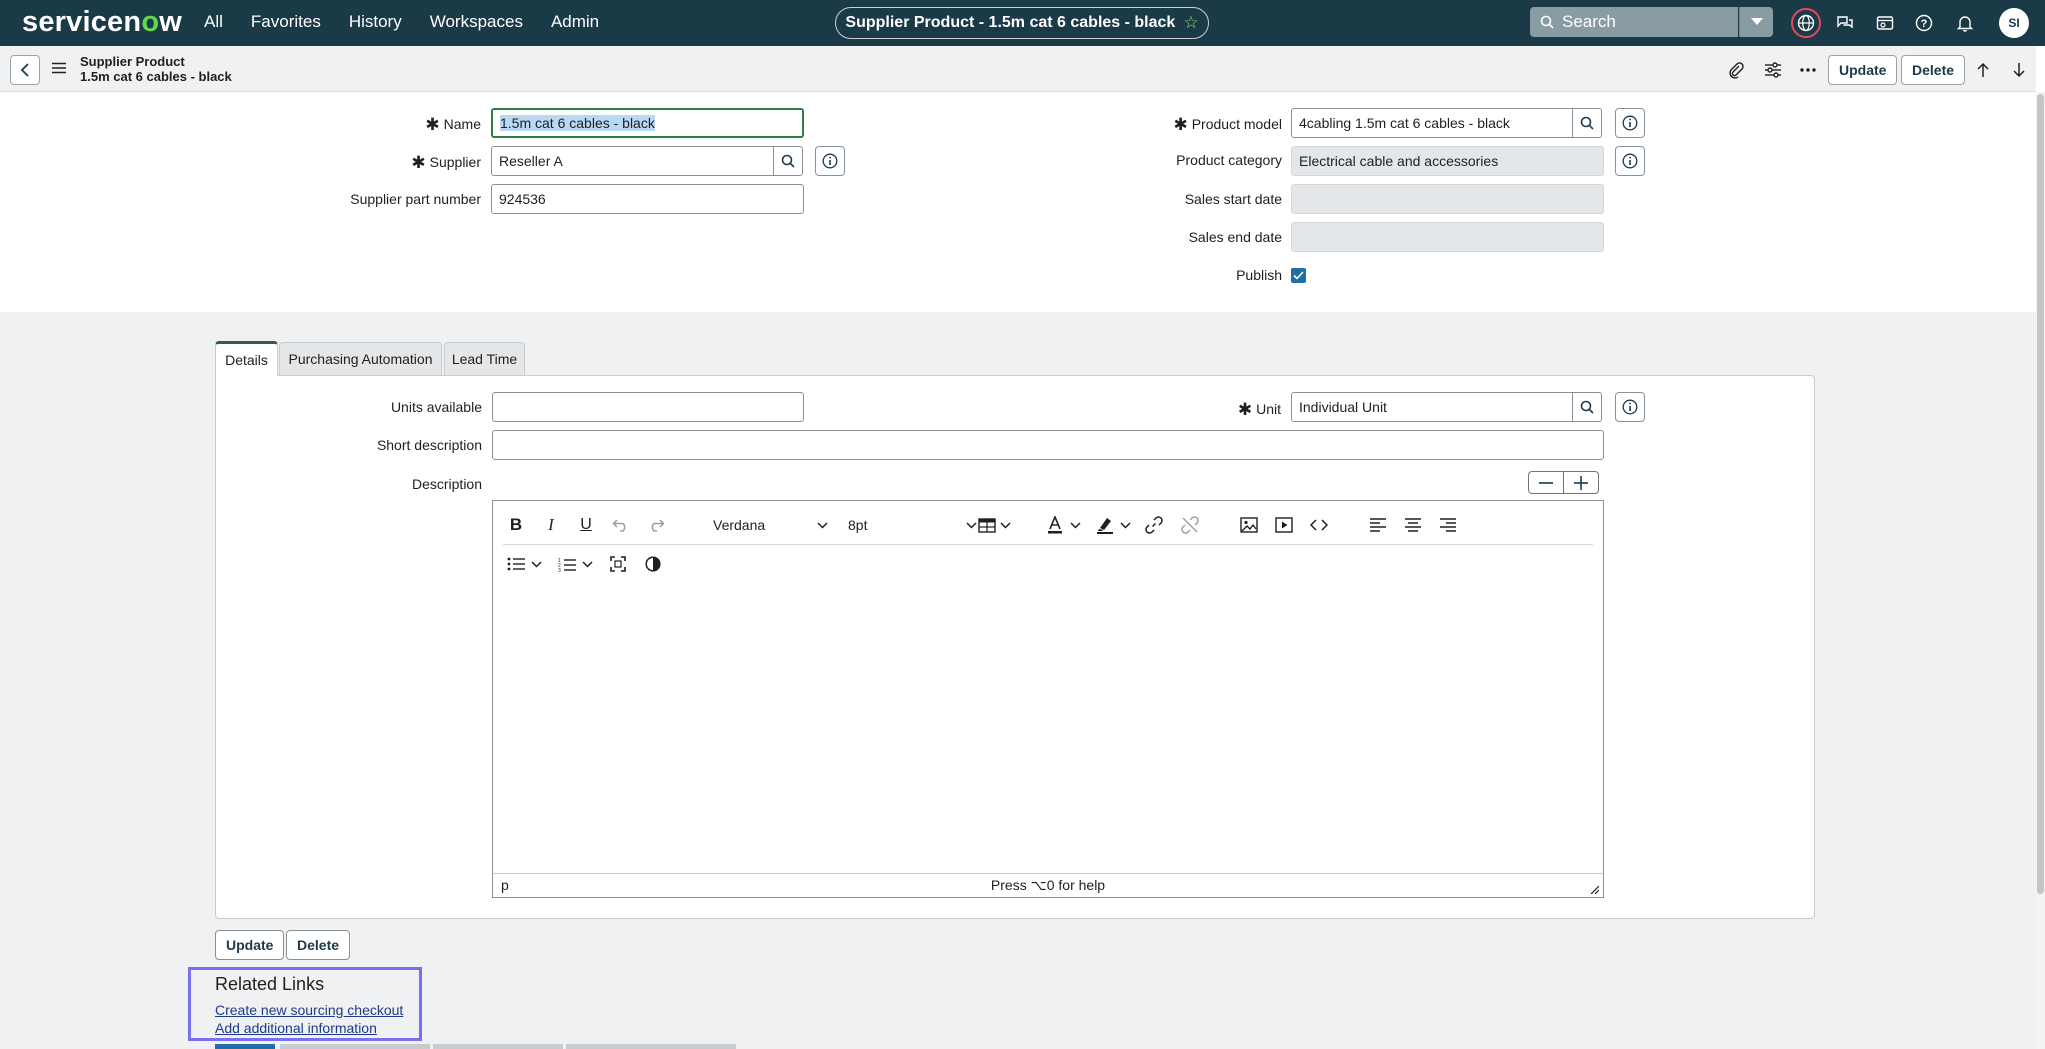  I want to click on name-input: 1.5m cat 6 cables - black, so click(647, 123).